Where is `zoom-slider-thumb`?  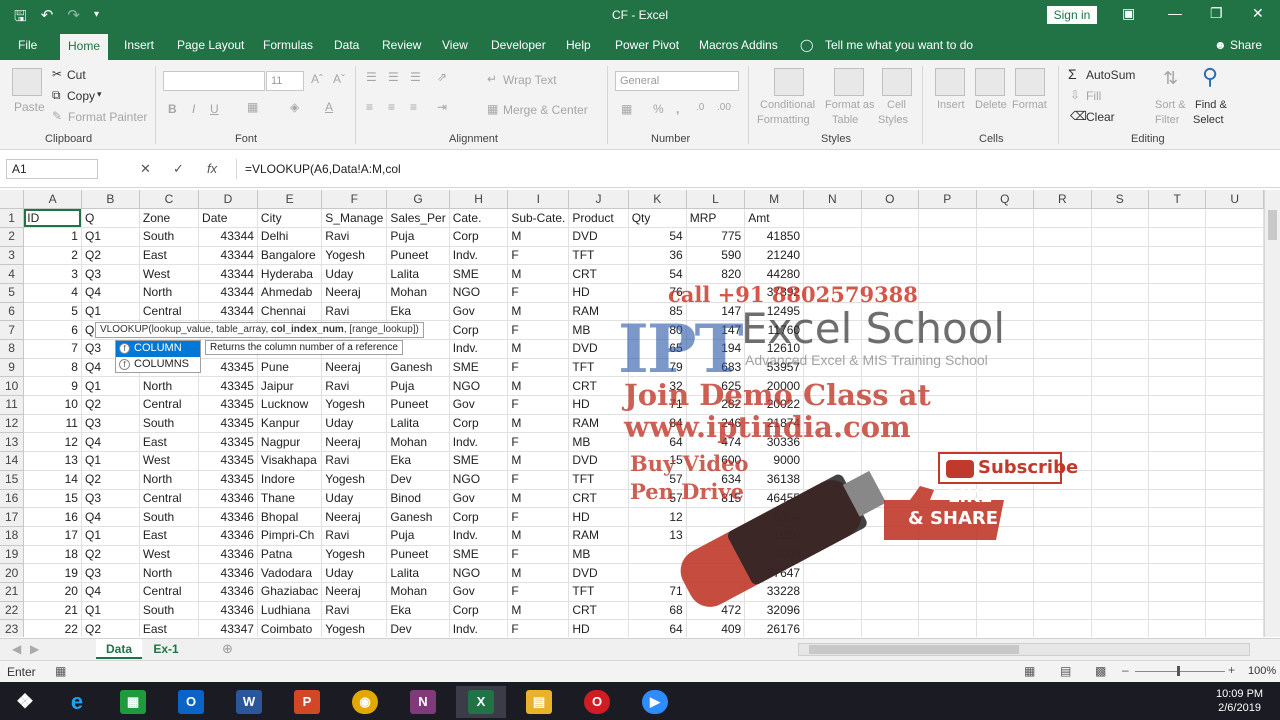 zoom-slider-thumb is located at coordinates (1178, 671).